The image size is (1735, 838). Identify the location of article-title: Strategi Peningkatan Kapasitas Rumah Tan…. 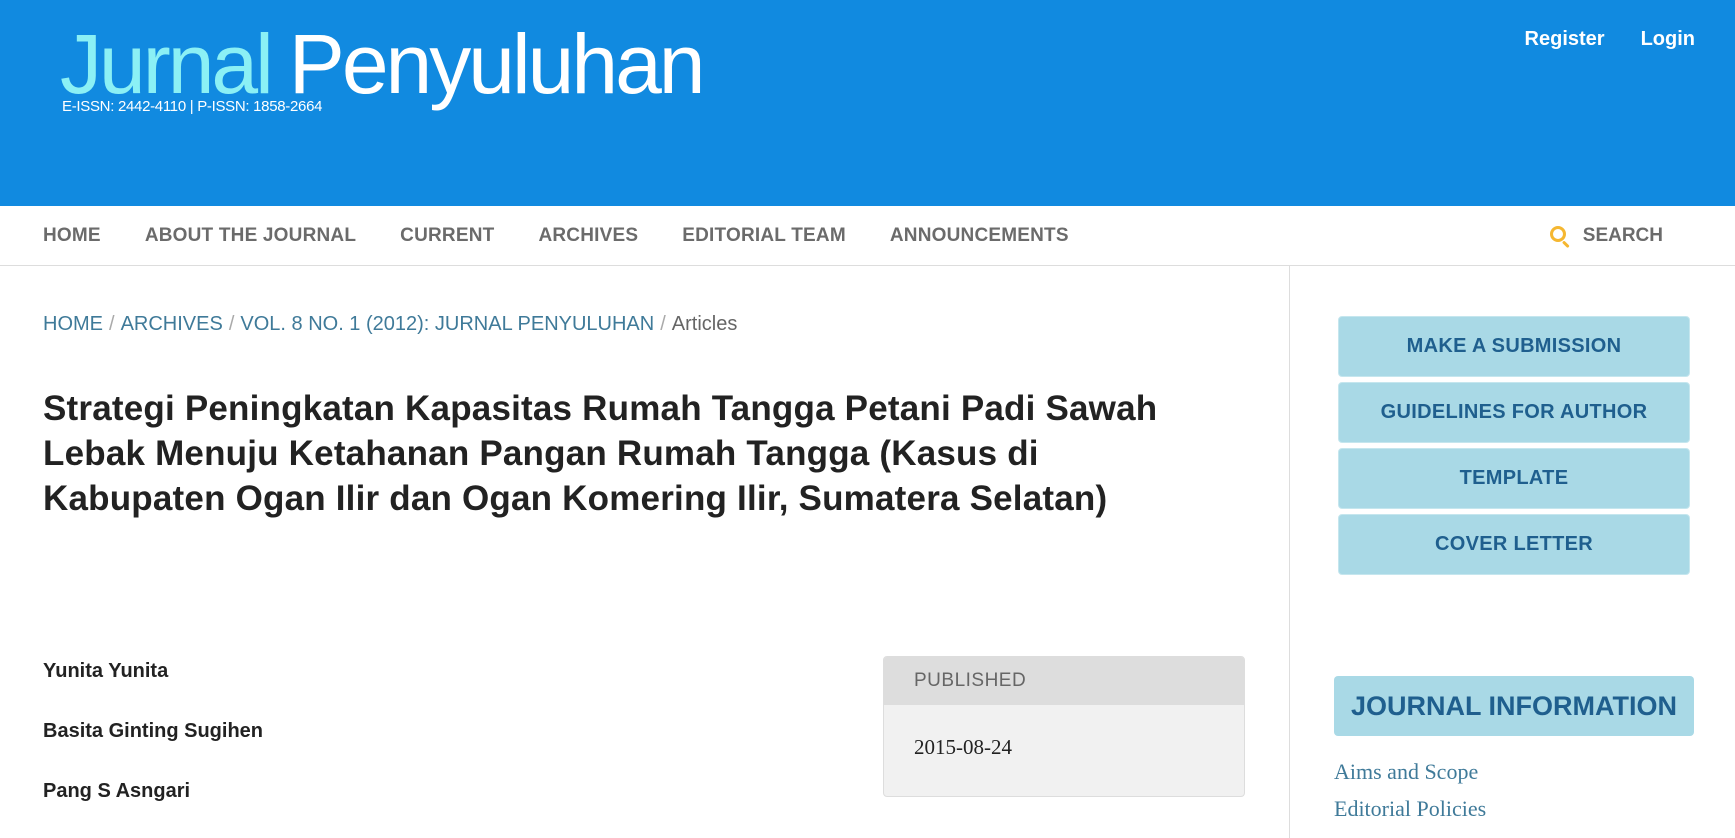
(600, 453).